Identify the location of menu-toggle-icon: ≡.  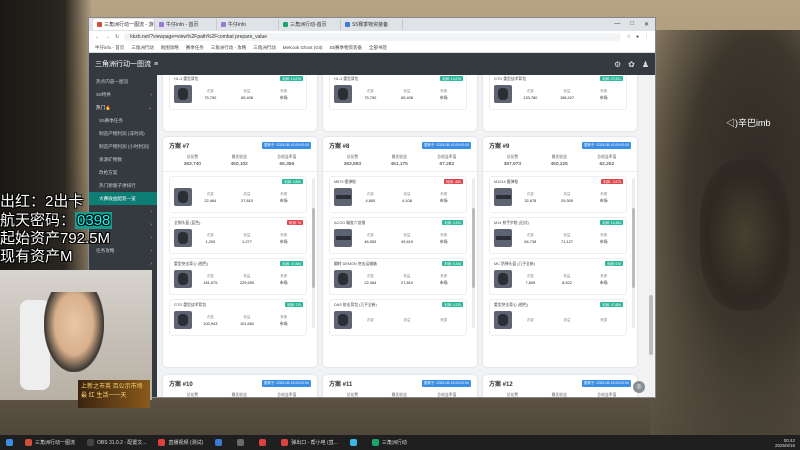
(156, 64).